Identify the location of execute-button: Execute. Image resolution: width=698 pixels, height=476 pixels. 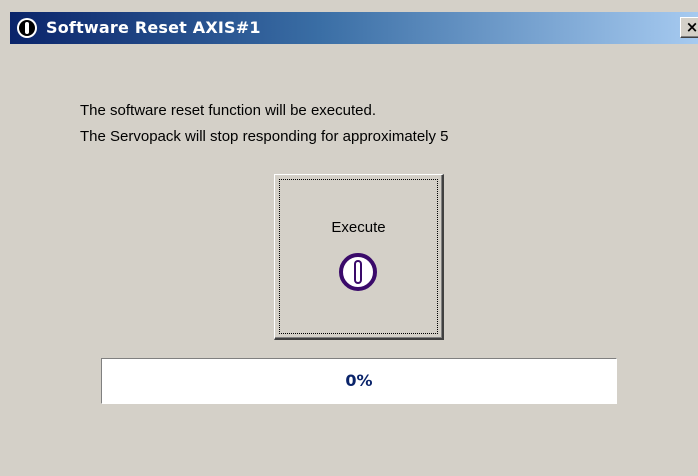
(359, 257).